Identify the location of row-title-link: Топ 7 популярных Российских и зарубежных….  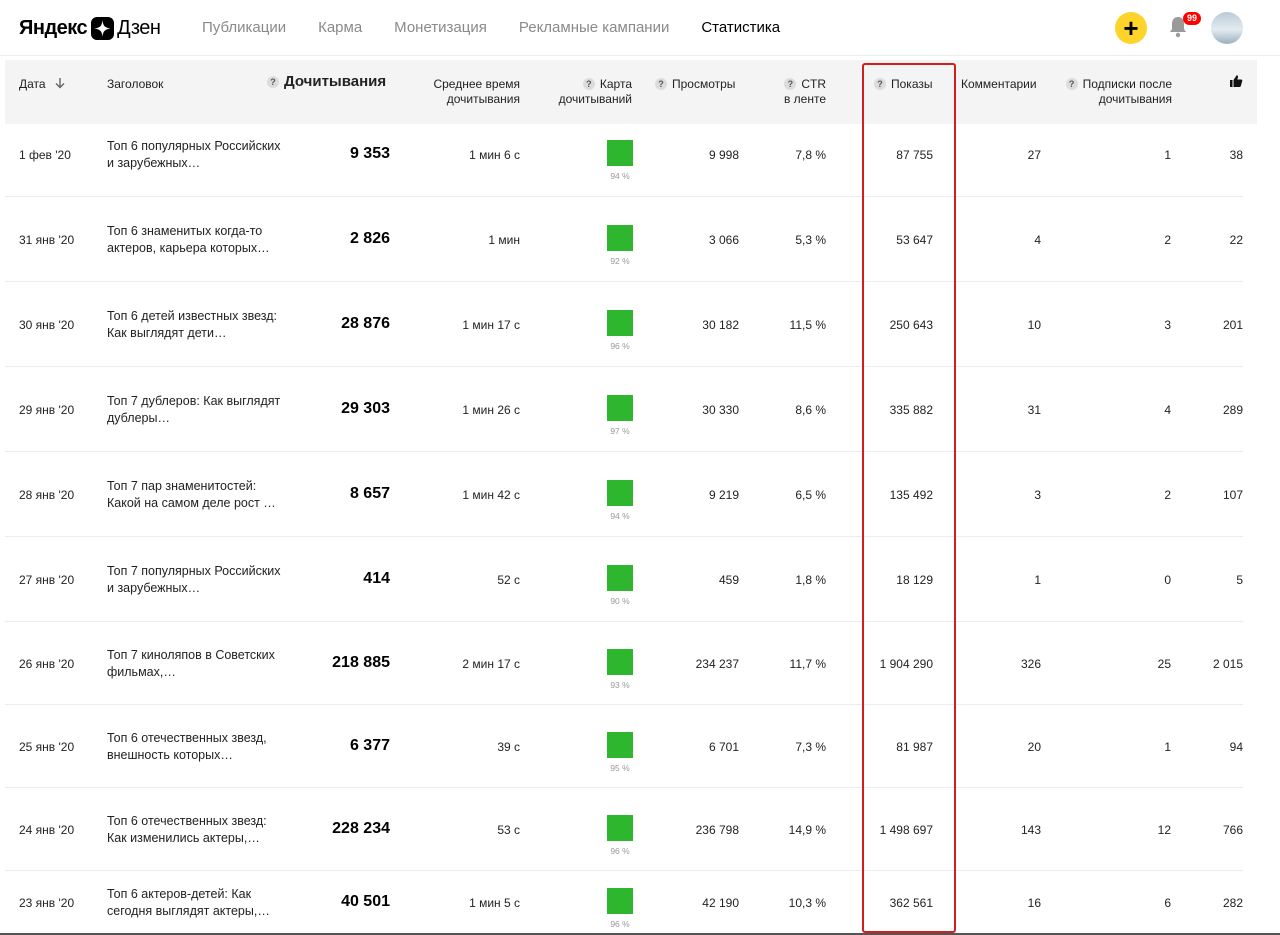
(197, 580).